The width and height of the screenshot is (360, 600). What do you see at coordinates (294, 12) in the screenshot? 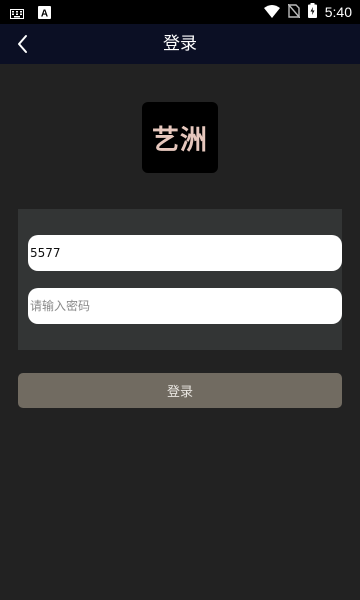
I see `no-sim-icon` at bounding box center [294, 12].